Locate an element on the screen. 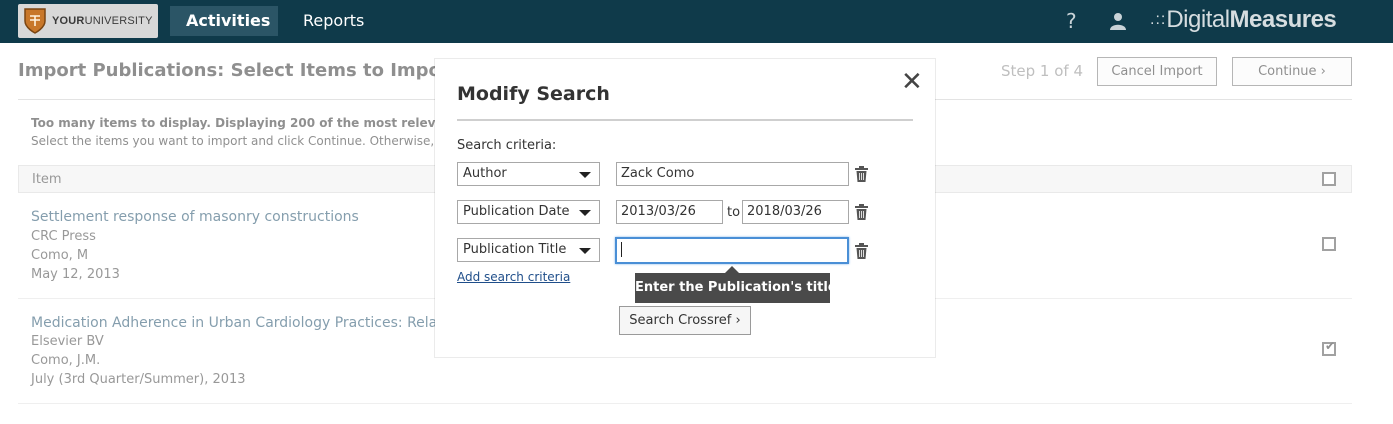 This screenshot has width=1393, height=424. text-cursor is located at coordinates (621, 249).